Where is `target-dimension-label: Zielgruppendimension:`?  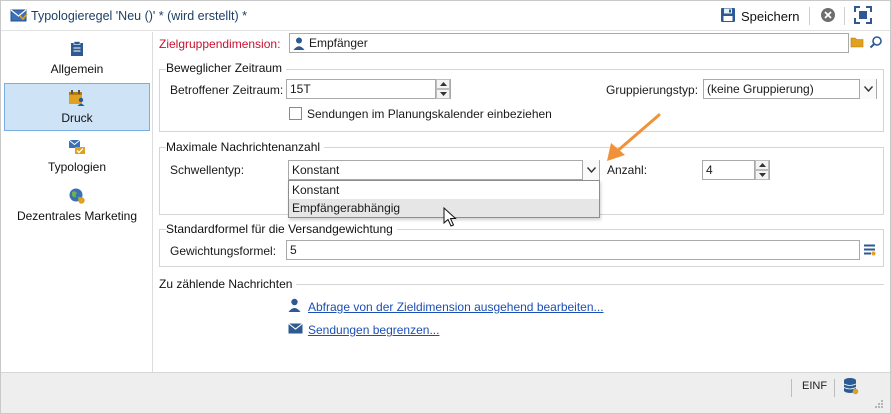 target-dimension-label: Zielgruppendimension: is located at coordinates (220, 44).